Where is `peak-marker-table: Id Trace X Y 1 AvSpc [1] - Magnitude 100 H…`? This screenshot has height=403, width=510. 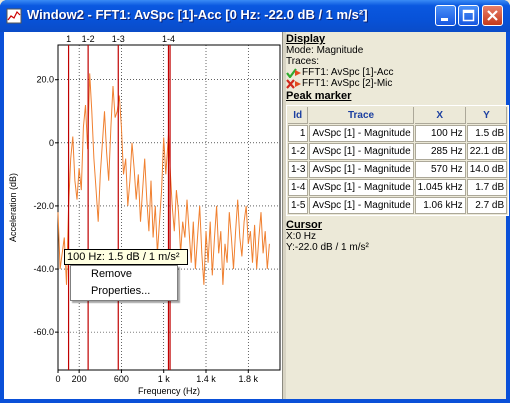
peak-marker-table: Id Trace X Y 1 AvSpc [1] - Magnitude 100 H… is located at coordinates (398, 160).